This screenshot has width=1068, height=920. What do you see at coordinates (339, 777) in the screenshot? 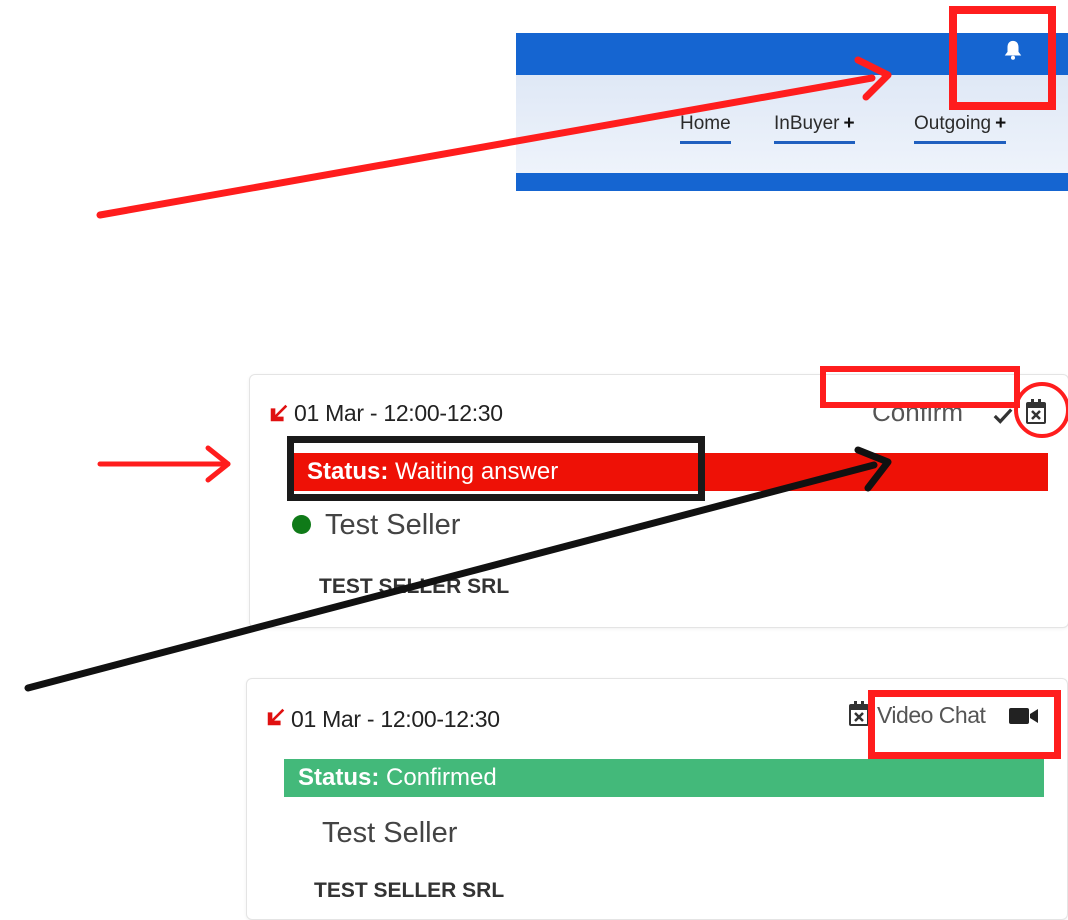
I see `status-label: Status:` at bounding box center [339, 777].